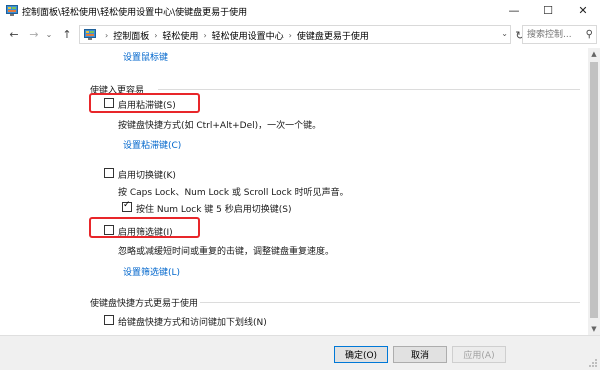  I want to click on scrollbar-thumb, so click(594, 190).